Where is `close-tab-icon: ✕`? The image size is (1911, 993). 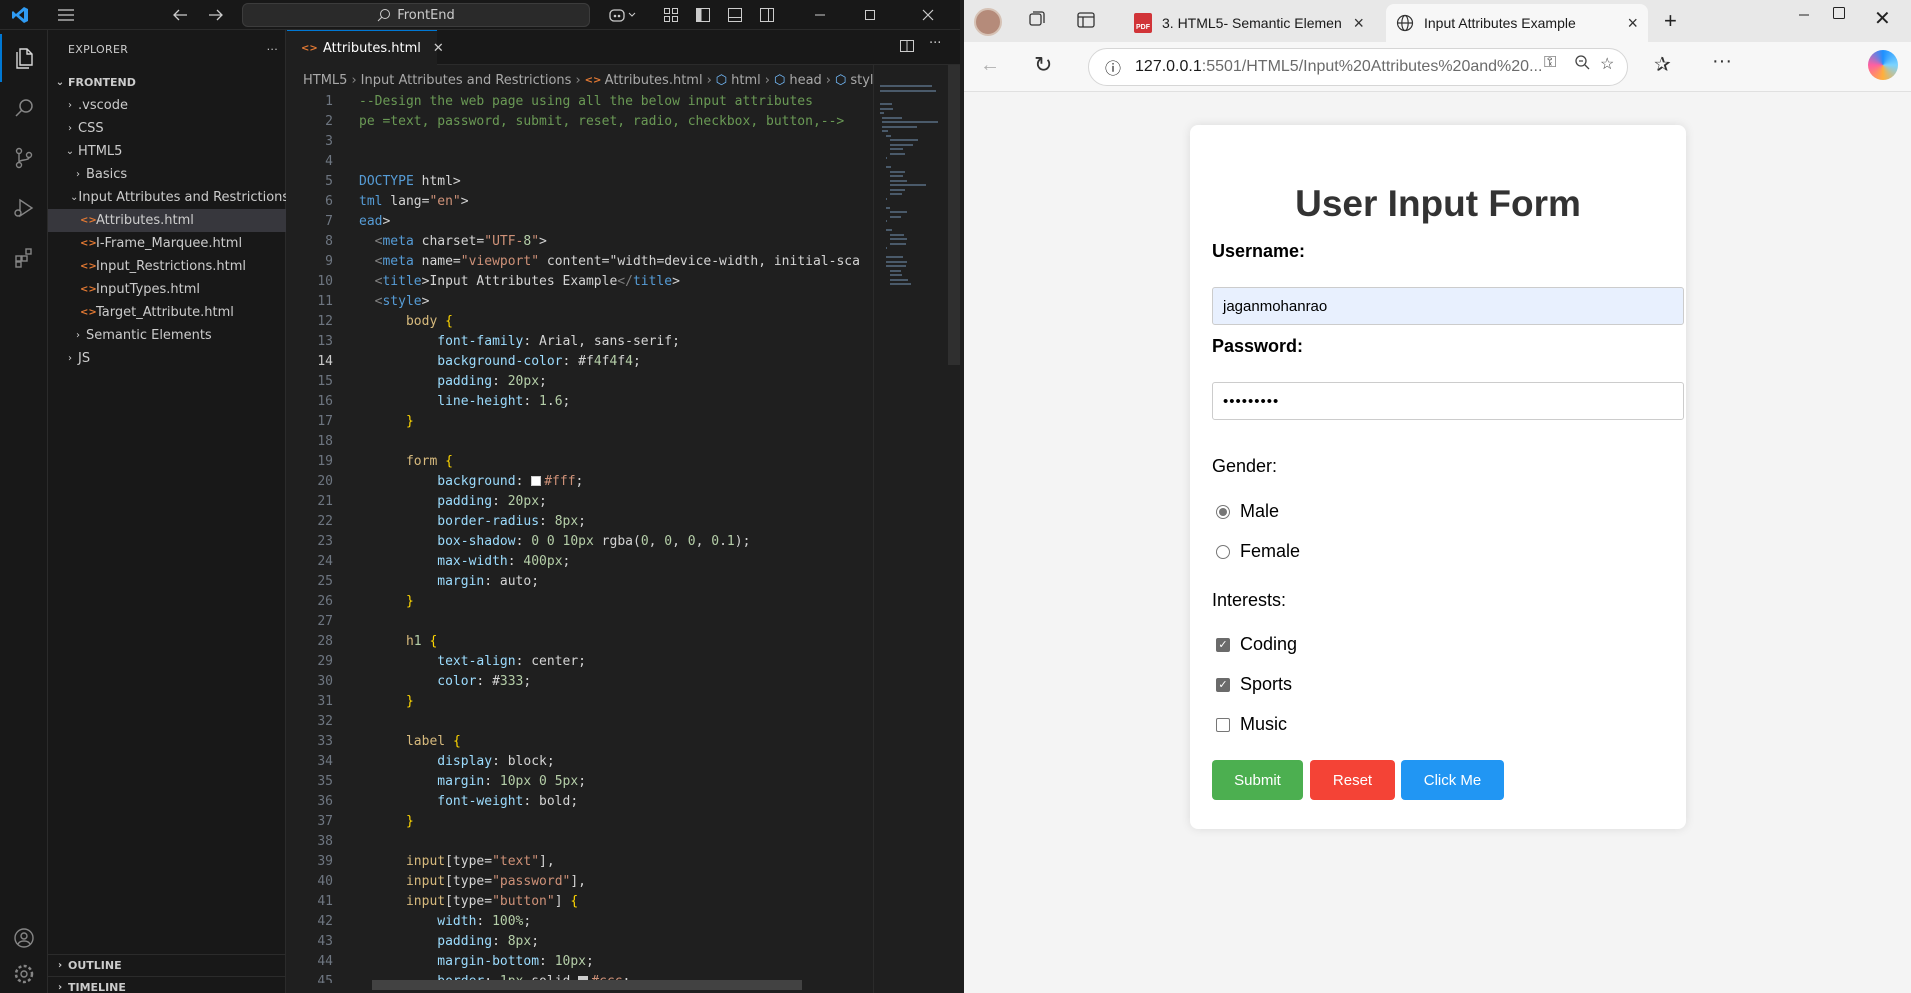 close-tab-icon: ✕ is located at coordinates (438, 48).